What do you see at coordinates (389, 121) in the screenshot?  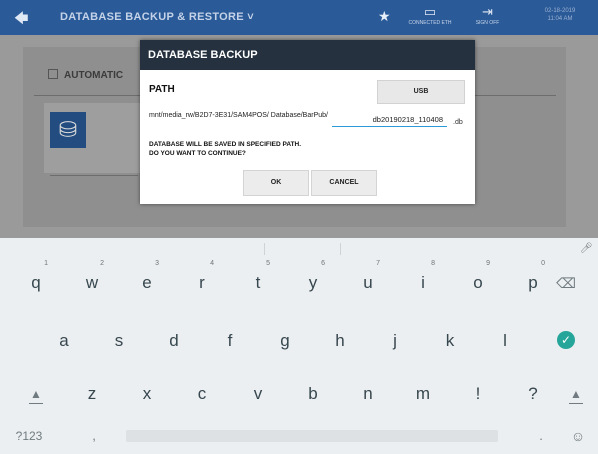 I see `filename-input: db20190218_110408` at bounding box center [389, 121].